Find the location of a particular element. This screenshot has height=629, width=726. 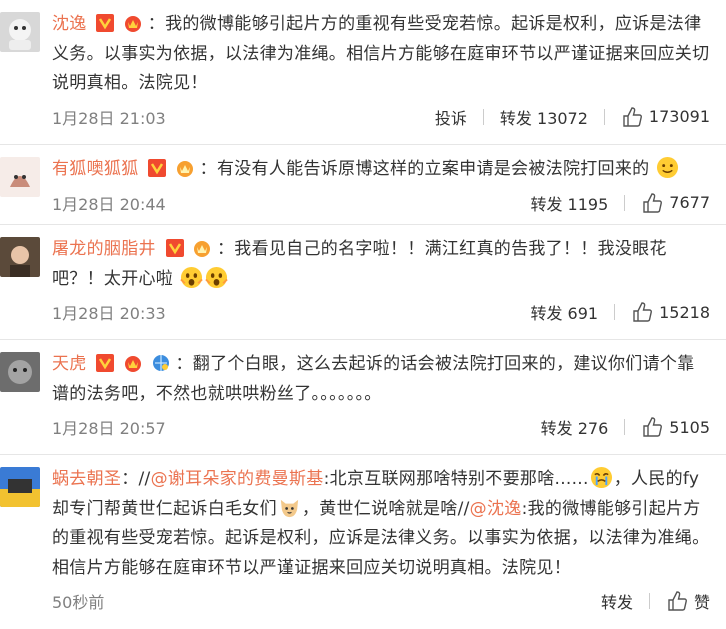

like-button: 15218 is located at coordinates (670, 312).